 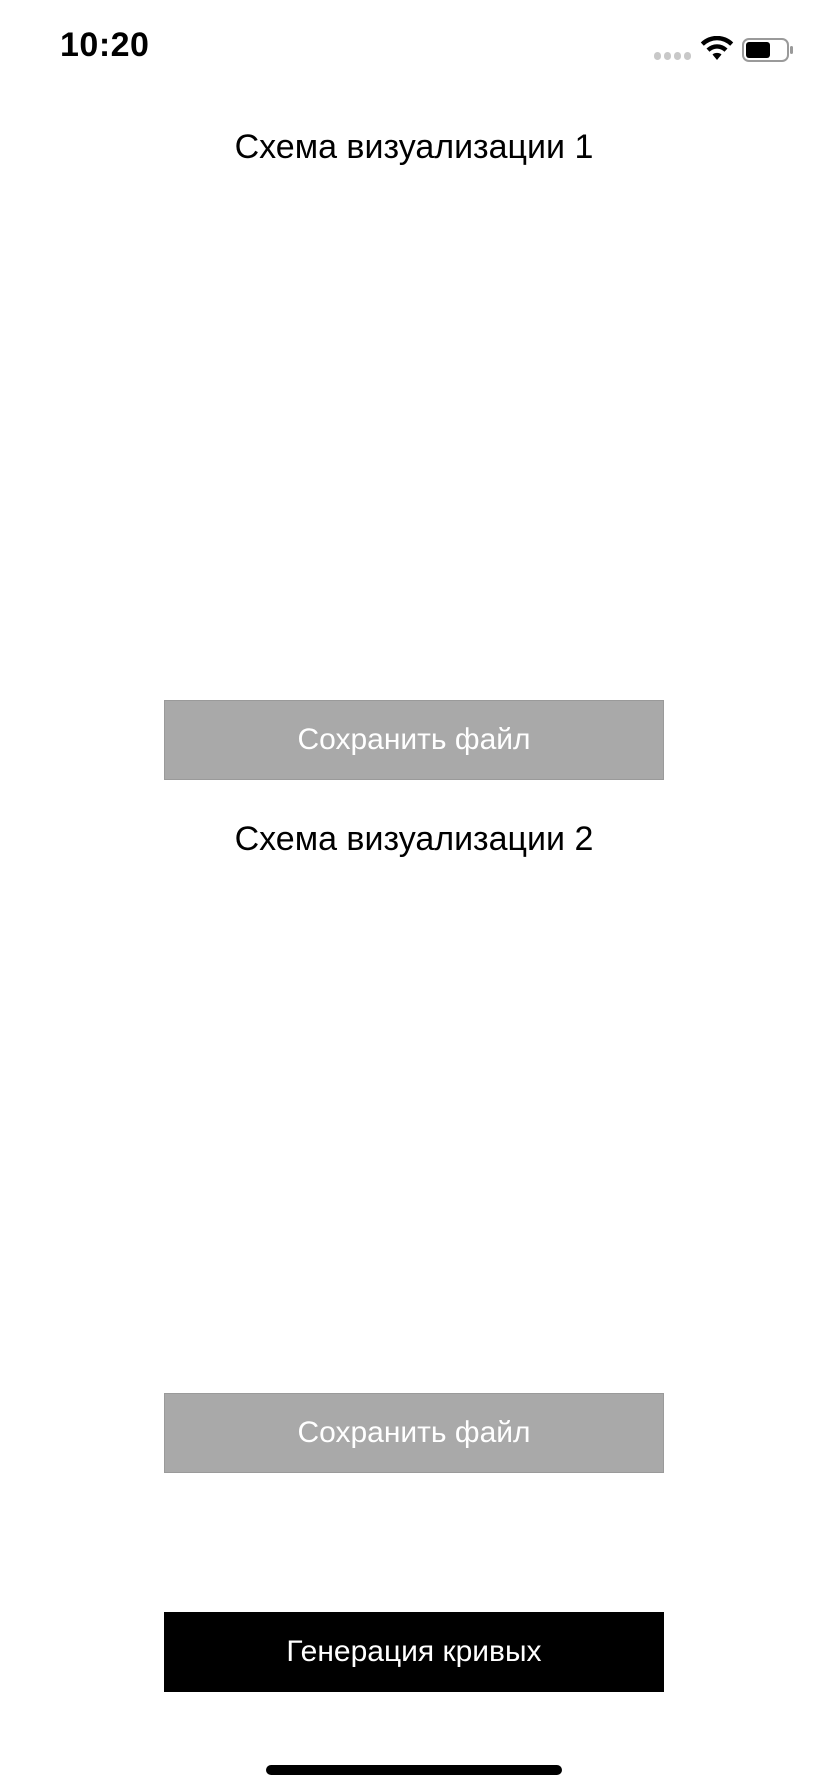 What do you see at coordinates (414, 839) in the screenshot?
I see `visualization-2-title: Схема визуализации 2` at bounding box center [414, 839].